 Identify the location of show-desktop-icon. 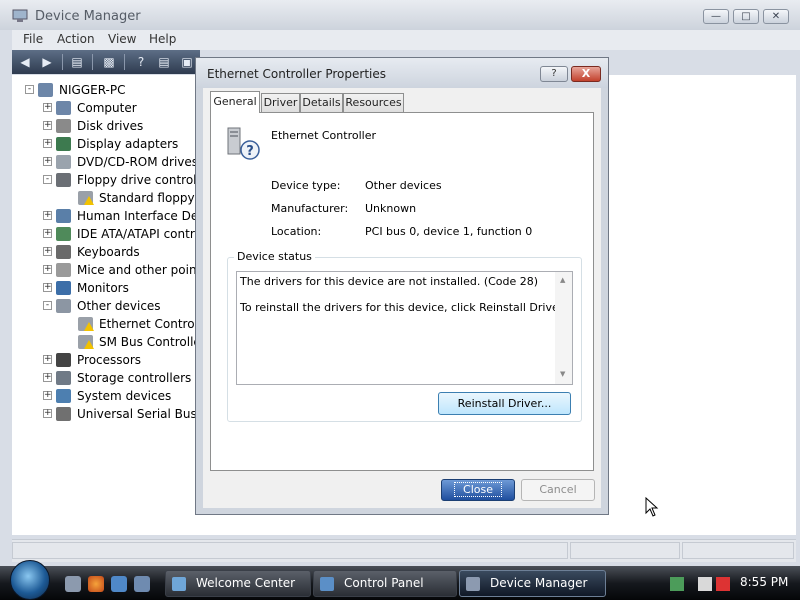
(73, 584).